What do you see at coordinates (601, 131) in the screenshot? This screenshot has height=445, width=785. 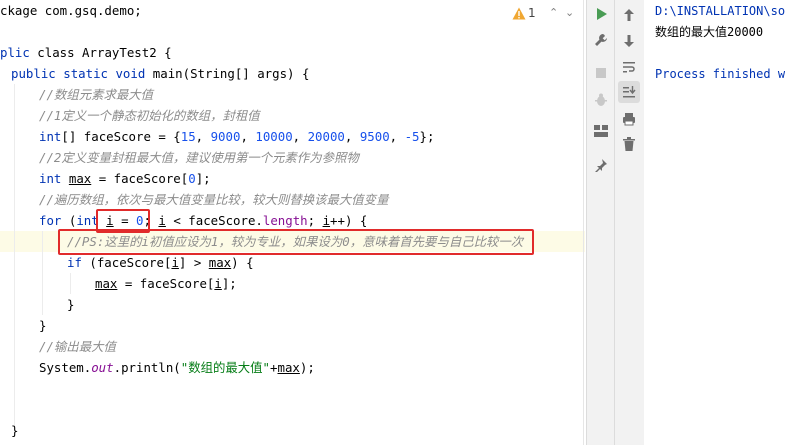 I see `layout-icon` at bounding box center [601, 131].